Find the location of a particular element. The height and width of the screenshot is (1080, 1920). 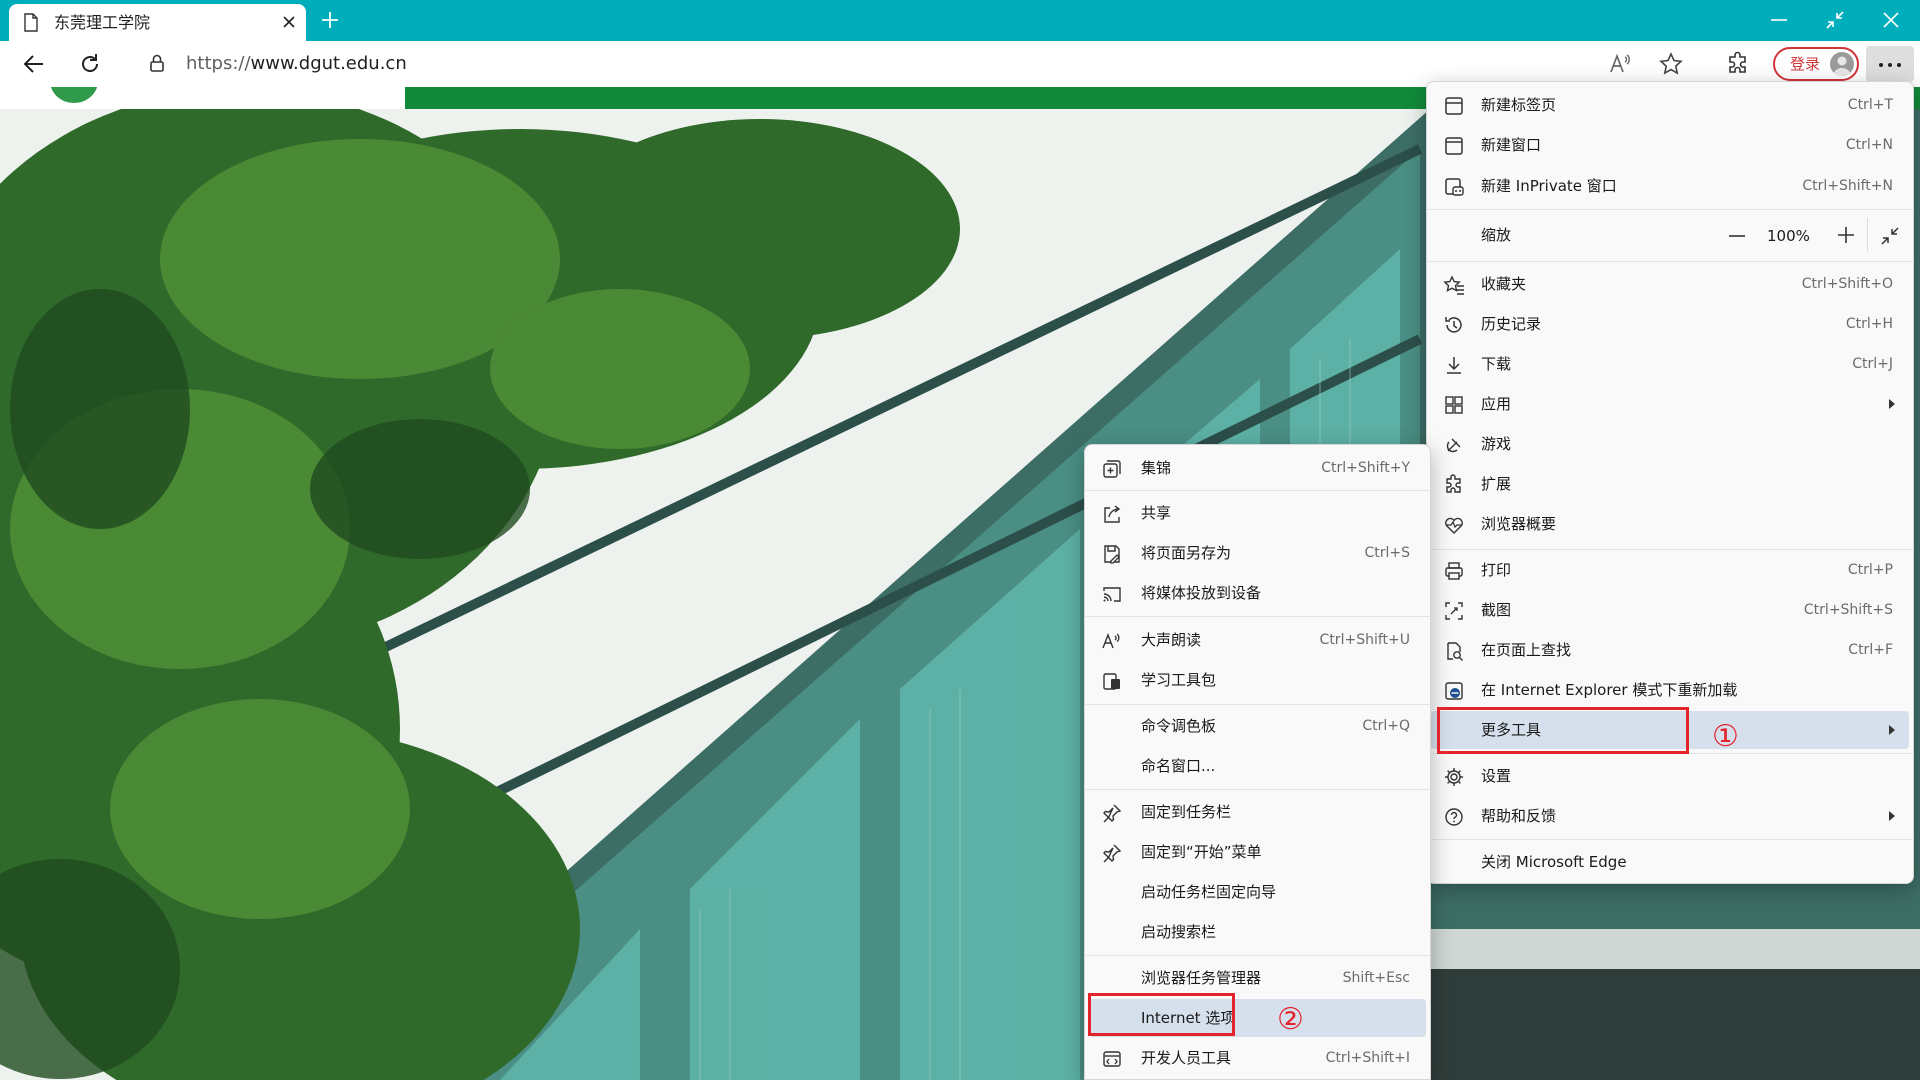

menu-shortcut: Ctrl+Shift+S is located at coordinates (1848, 610).